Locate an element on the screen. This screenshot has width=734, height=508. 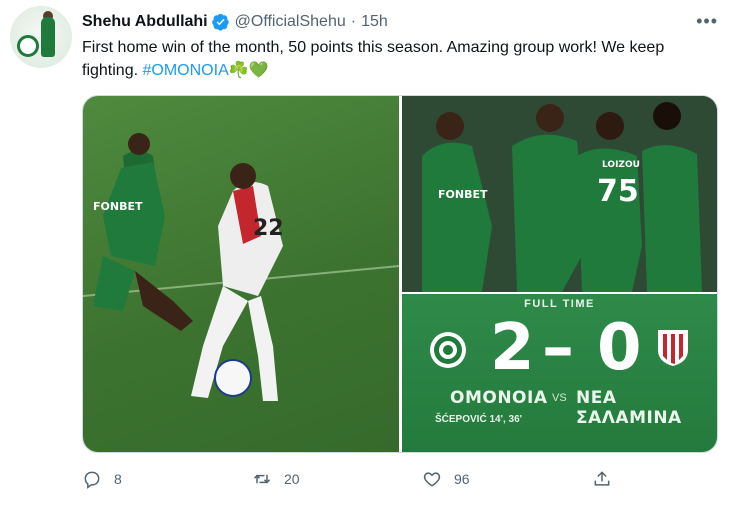
retweet-button: 20 is located at coordinates (276, 479).